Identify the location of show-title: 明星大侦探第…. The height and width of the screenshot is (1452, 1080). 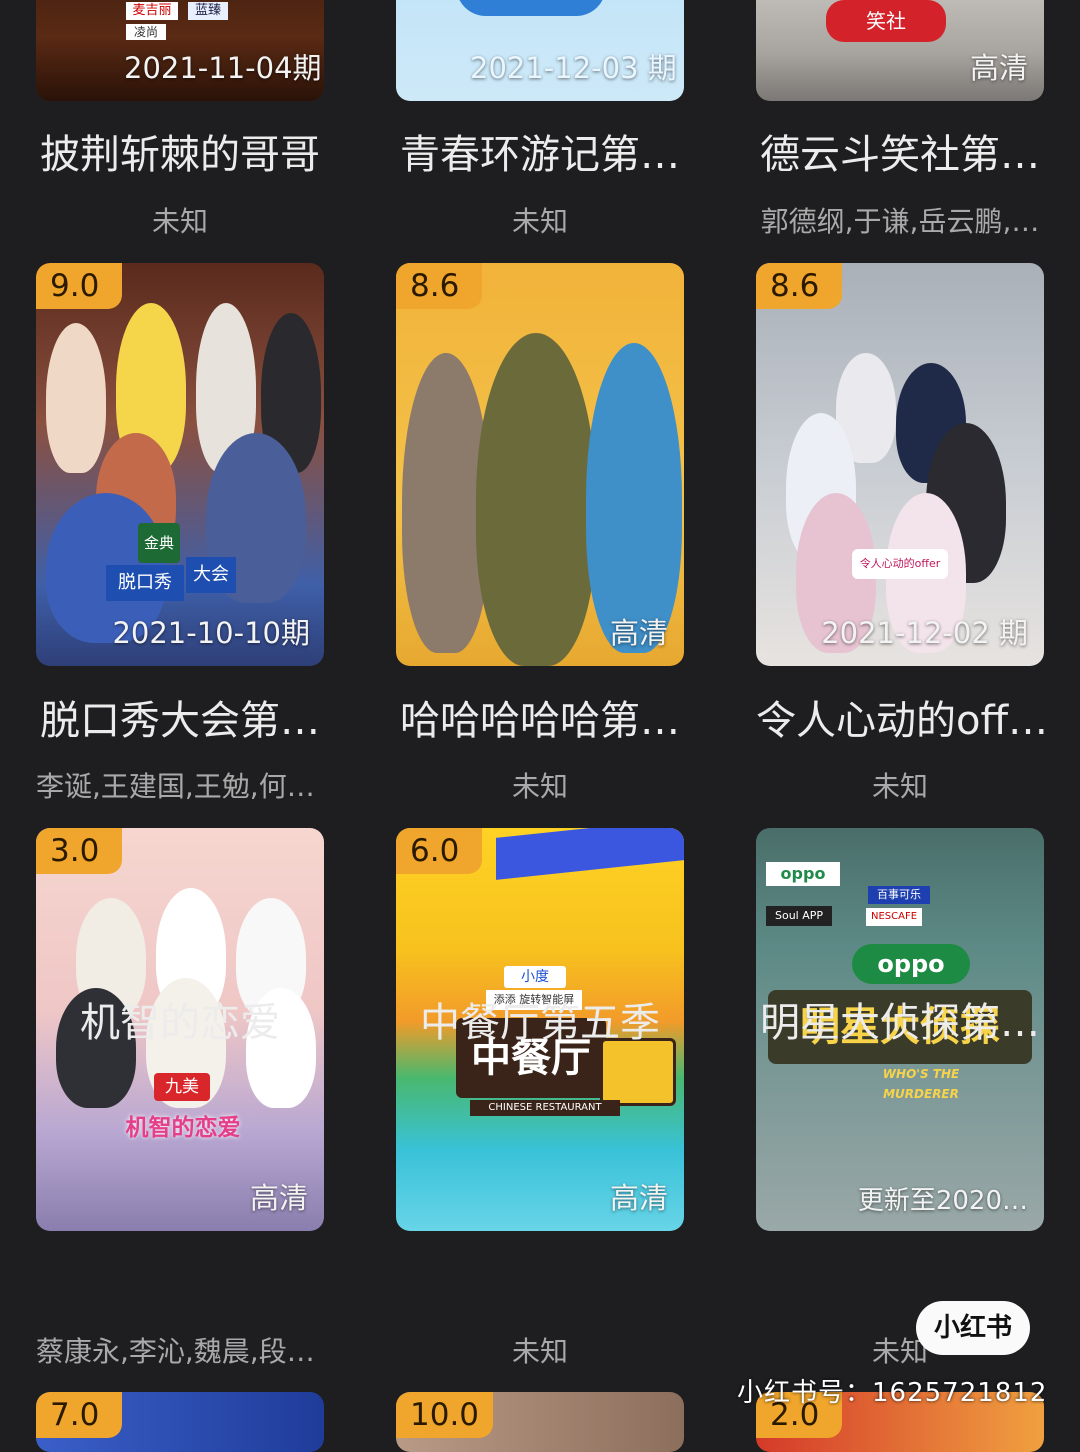
(900, 1019).